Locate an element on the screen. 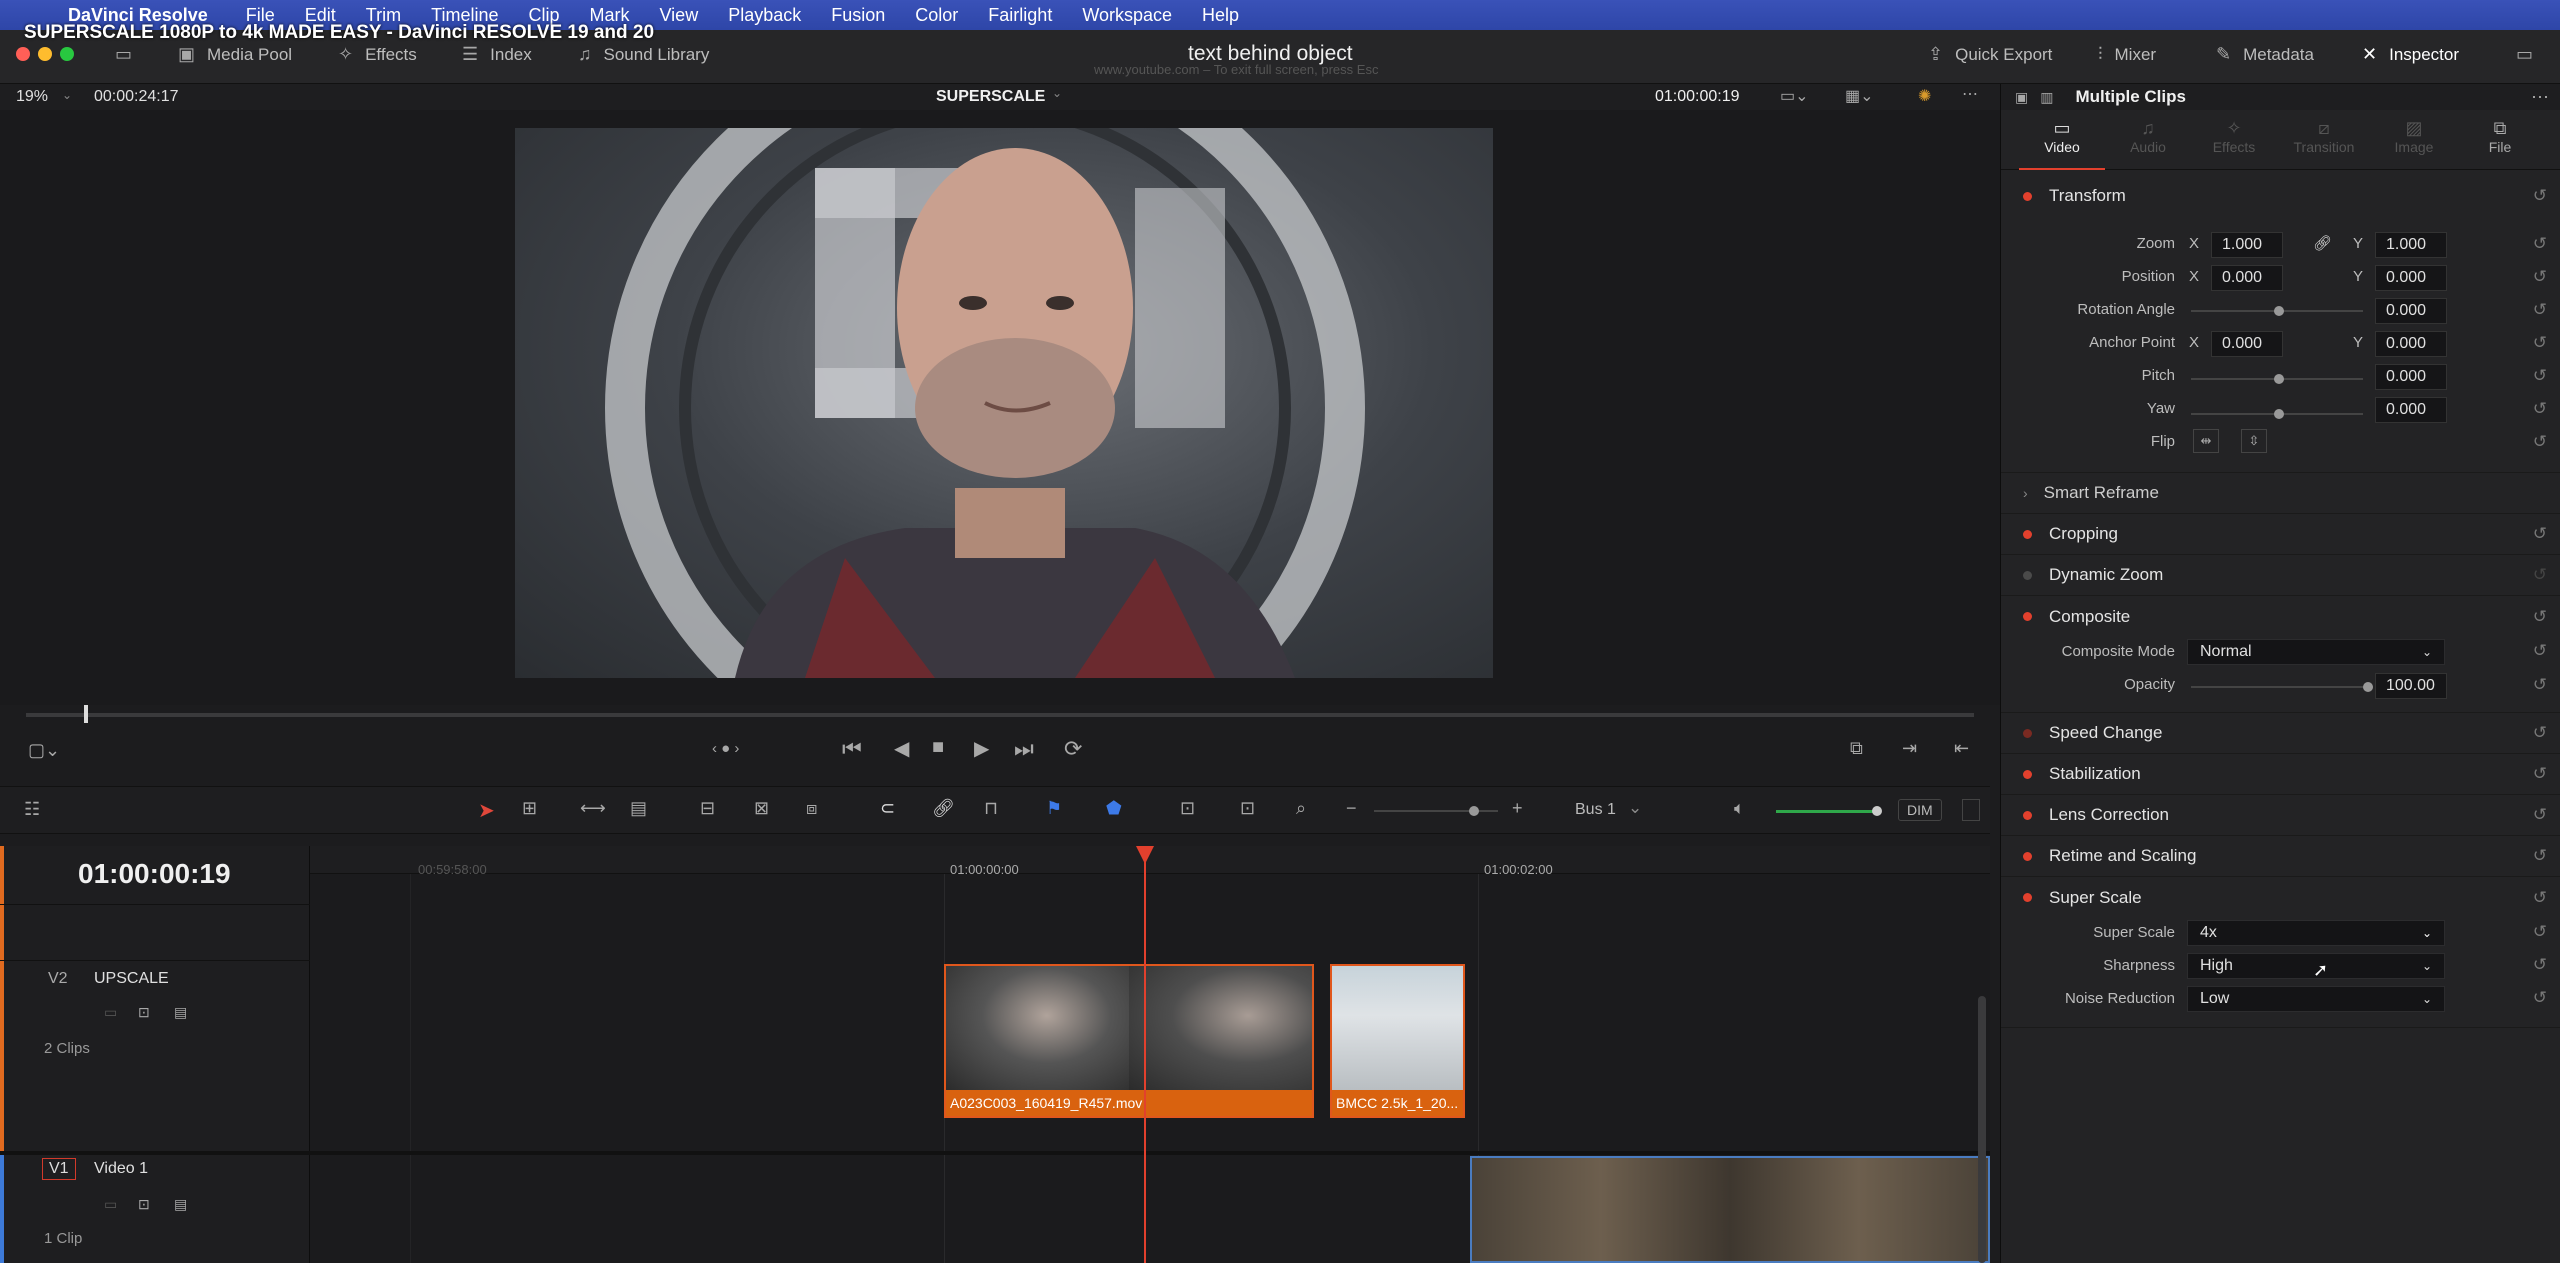 This screenshot has height=1263, width=2560. tab-effects: ✧ Effects is located at coordinates (2234, 140).